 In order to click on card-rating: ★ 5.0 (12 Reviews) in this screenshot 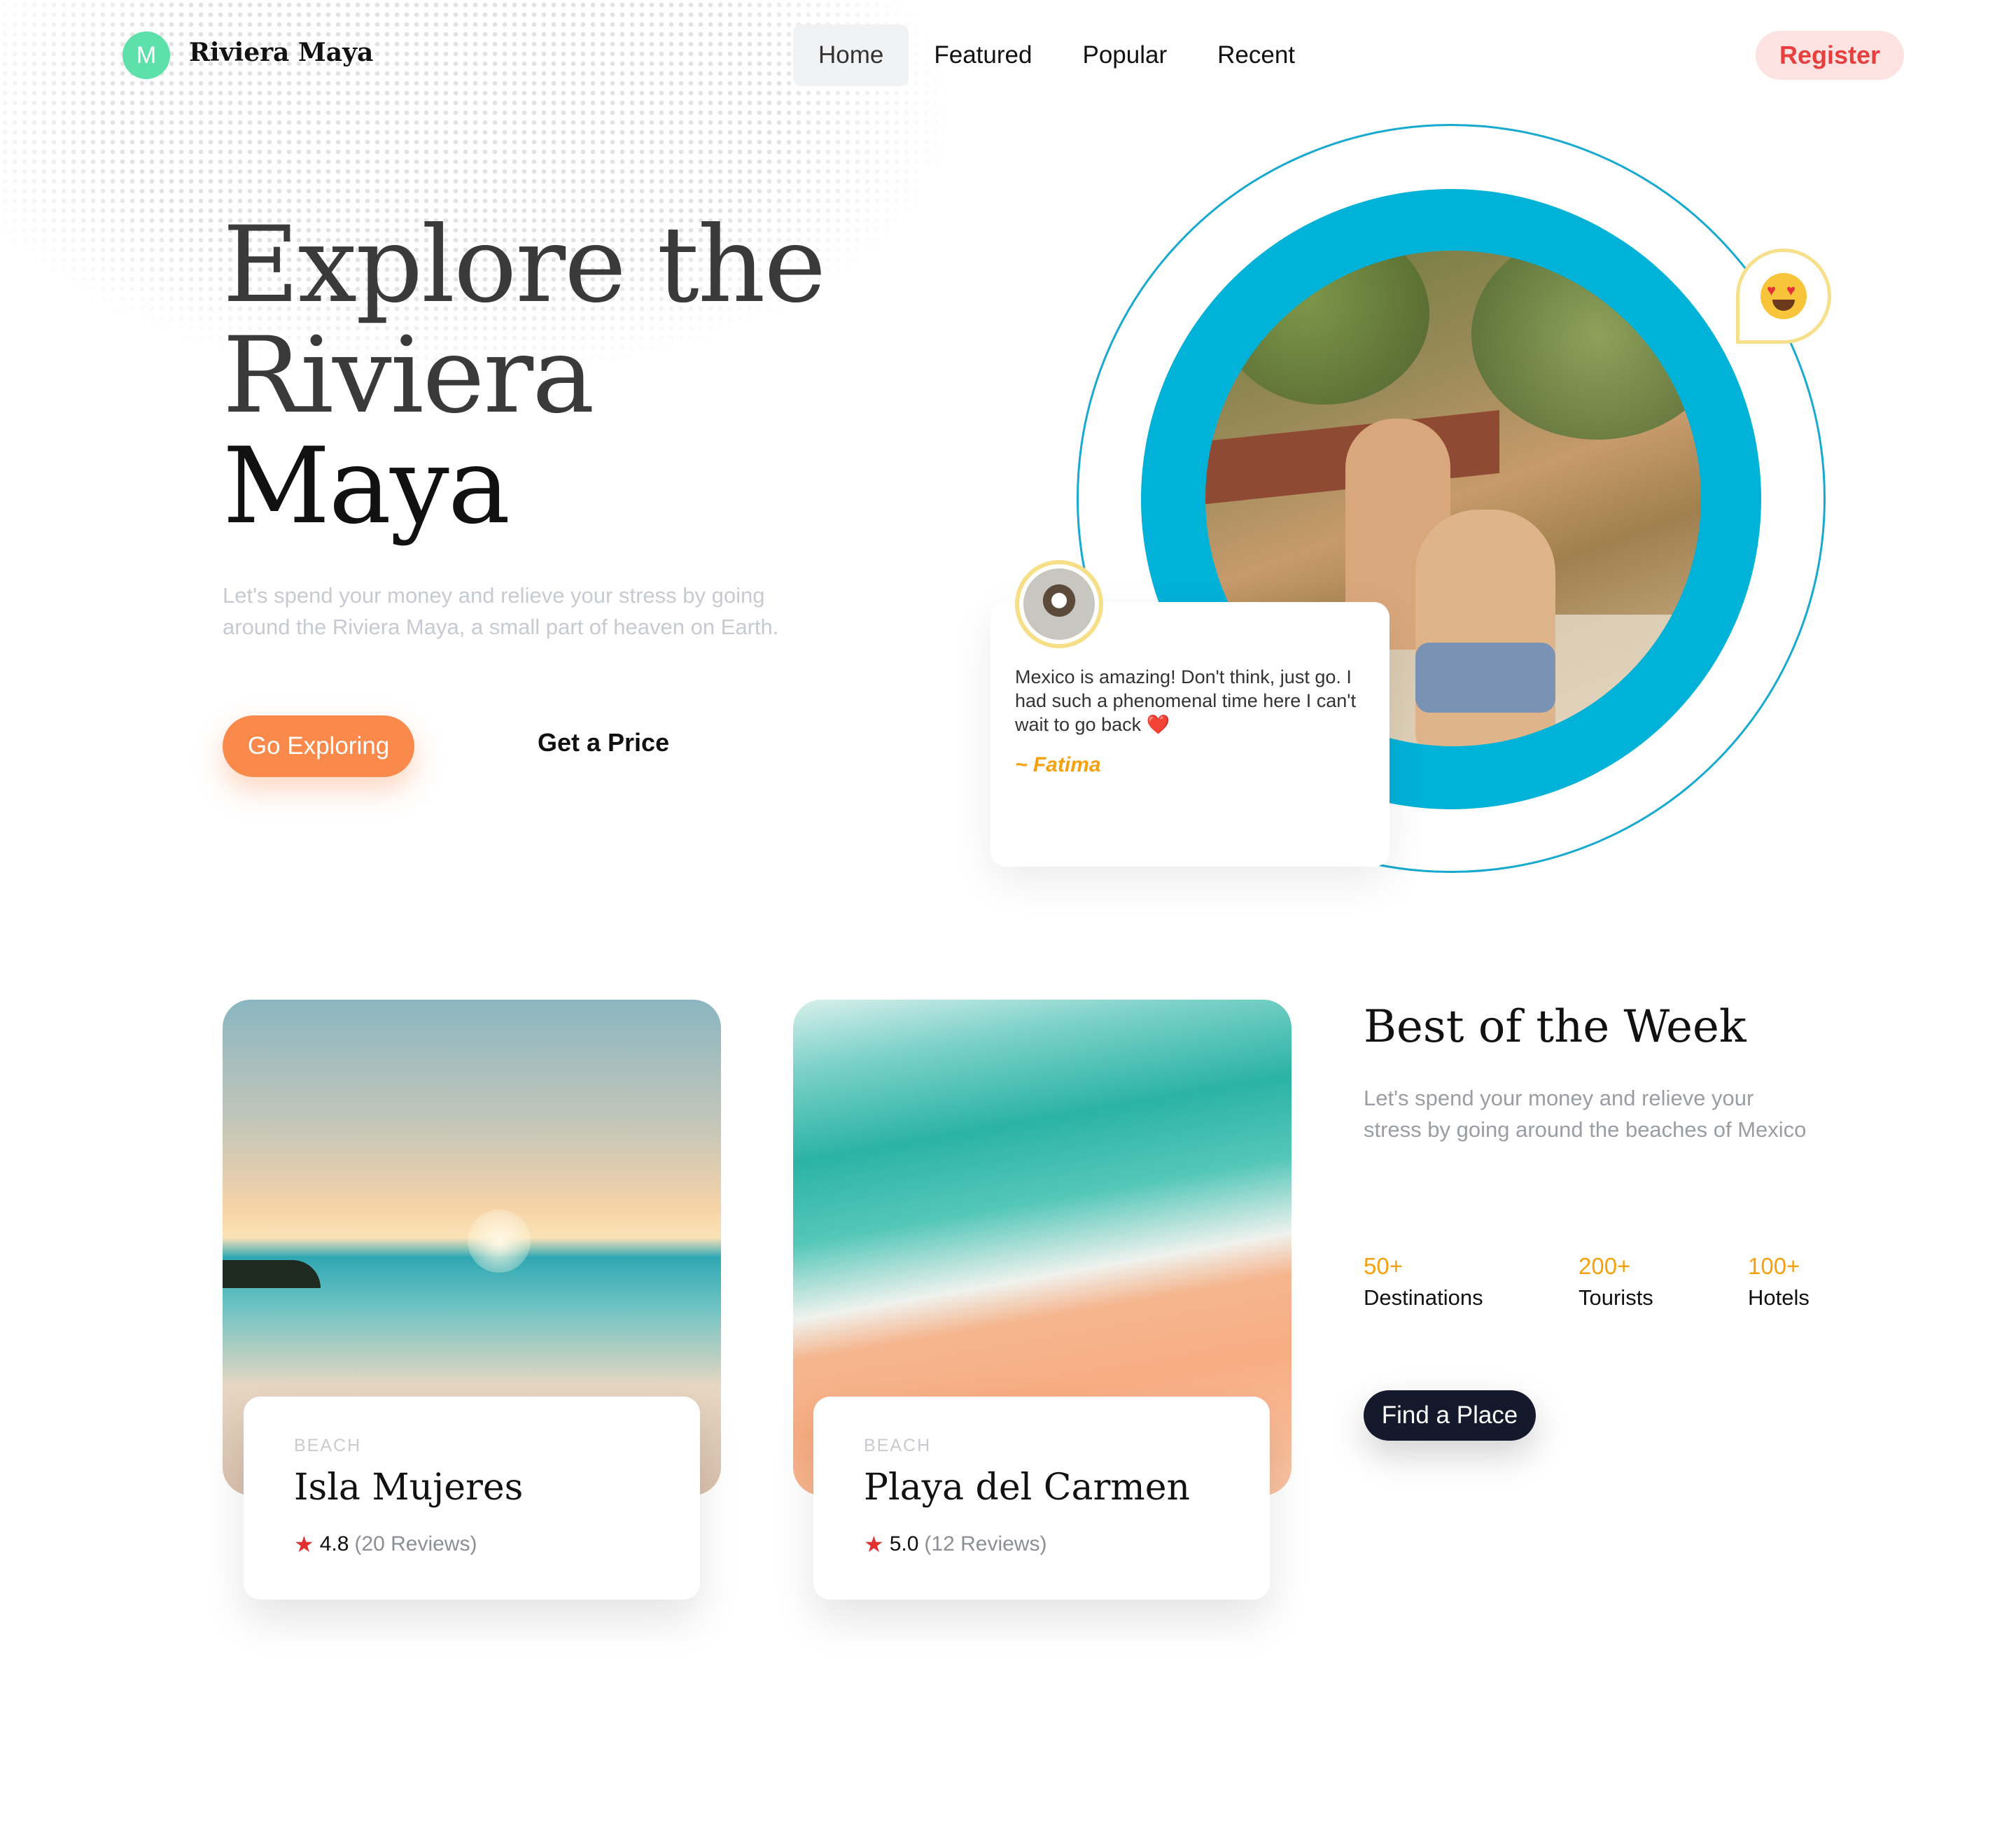, I will do `click(955, 1544)`.